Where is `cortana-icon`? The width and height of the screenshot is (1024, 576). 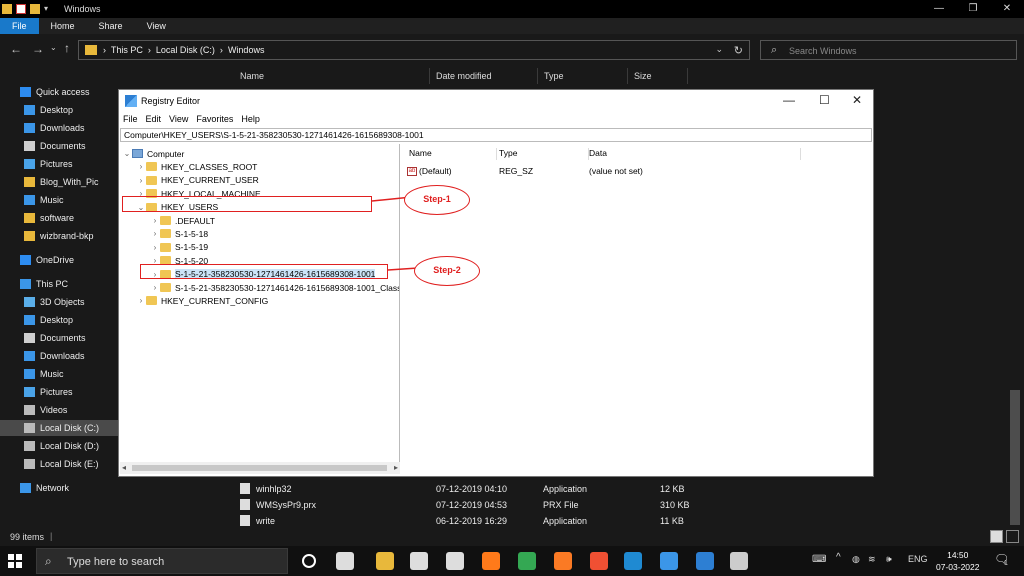
cortana-icon is located at coordinates (309, 561).